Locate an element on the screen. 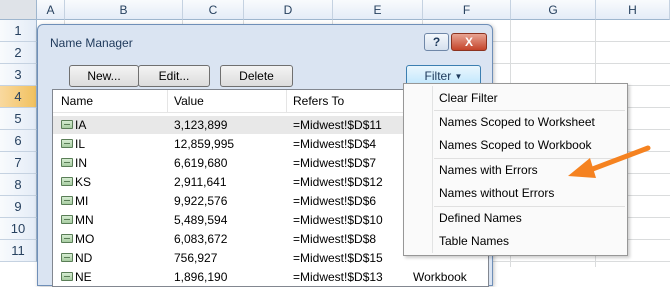 The width and height of the screenshot is (670, 287). row-header-10: 10 is located at coordinates (18, 229).